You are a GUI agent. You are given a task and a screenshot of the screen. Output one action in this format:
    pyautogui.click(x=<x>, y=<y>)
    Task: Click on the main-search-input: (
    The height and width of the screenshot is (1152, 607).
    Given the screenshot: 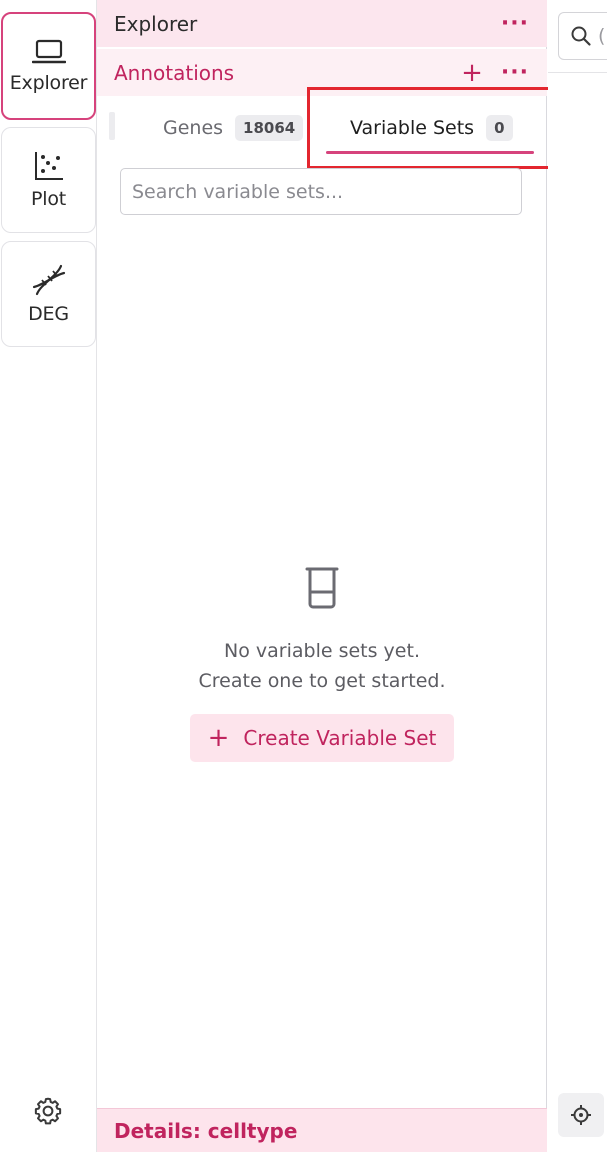 What is the action you would take?
    pyautogui.click(x=582, y=36)
    